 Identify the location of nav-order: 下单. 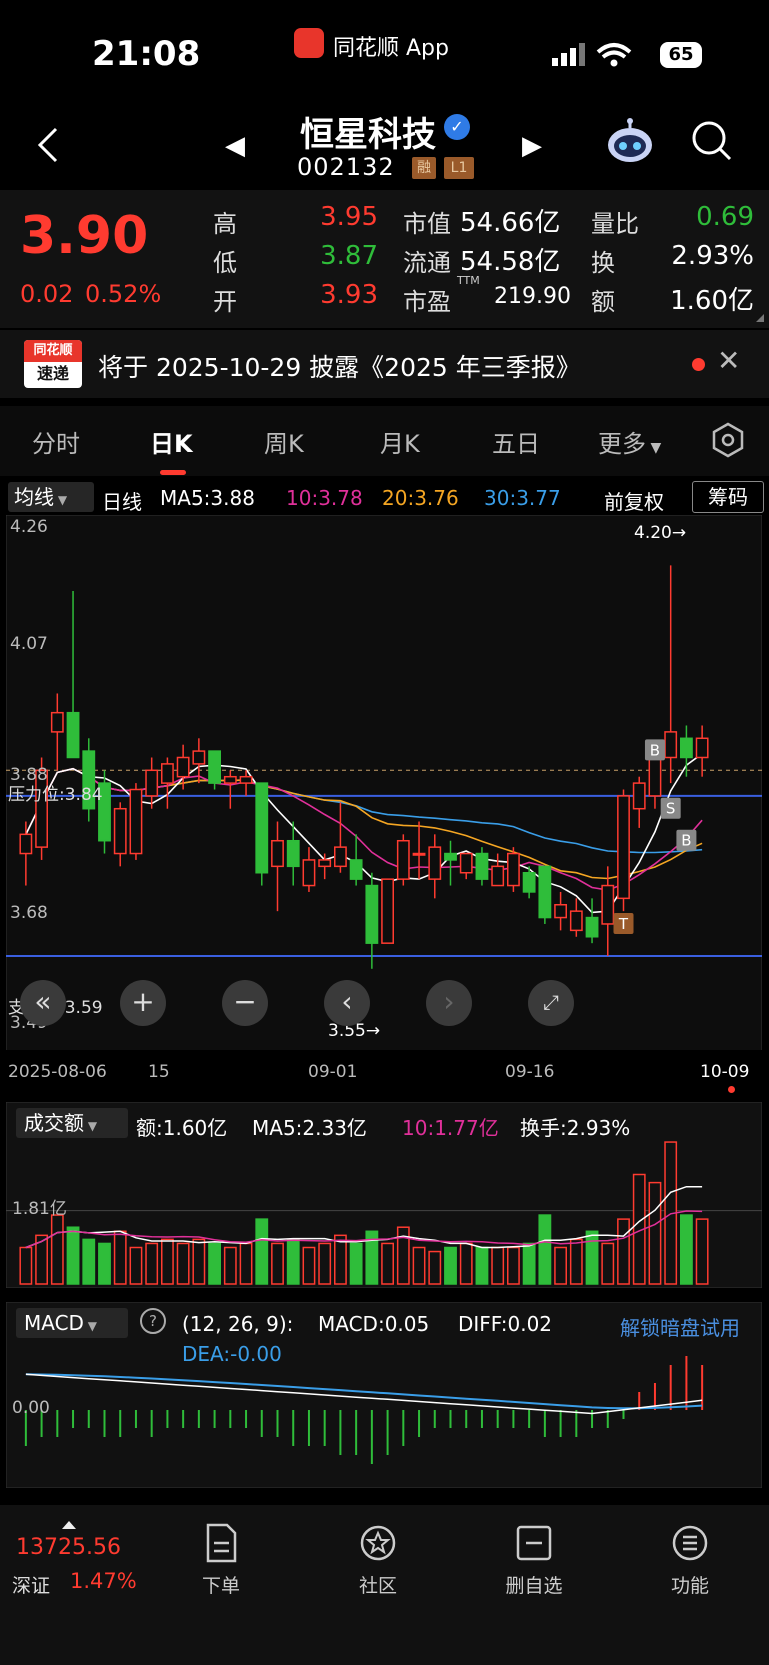
(221, 1560).